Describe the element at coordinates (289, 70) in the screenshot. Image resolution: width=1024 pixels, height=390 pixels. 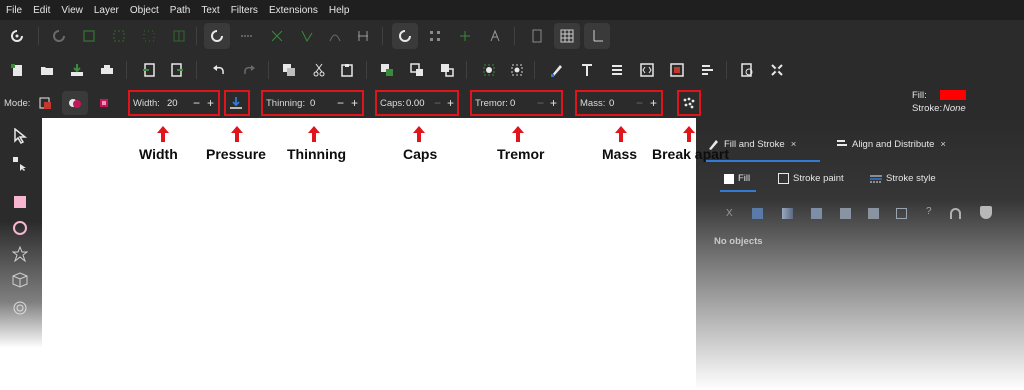
I see `copy-icon` at that location.